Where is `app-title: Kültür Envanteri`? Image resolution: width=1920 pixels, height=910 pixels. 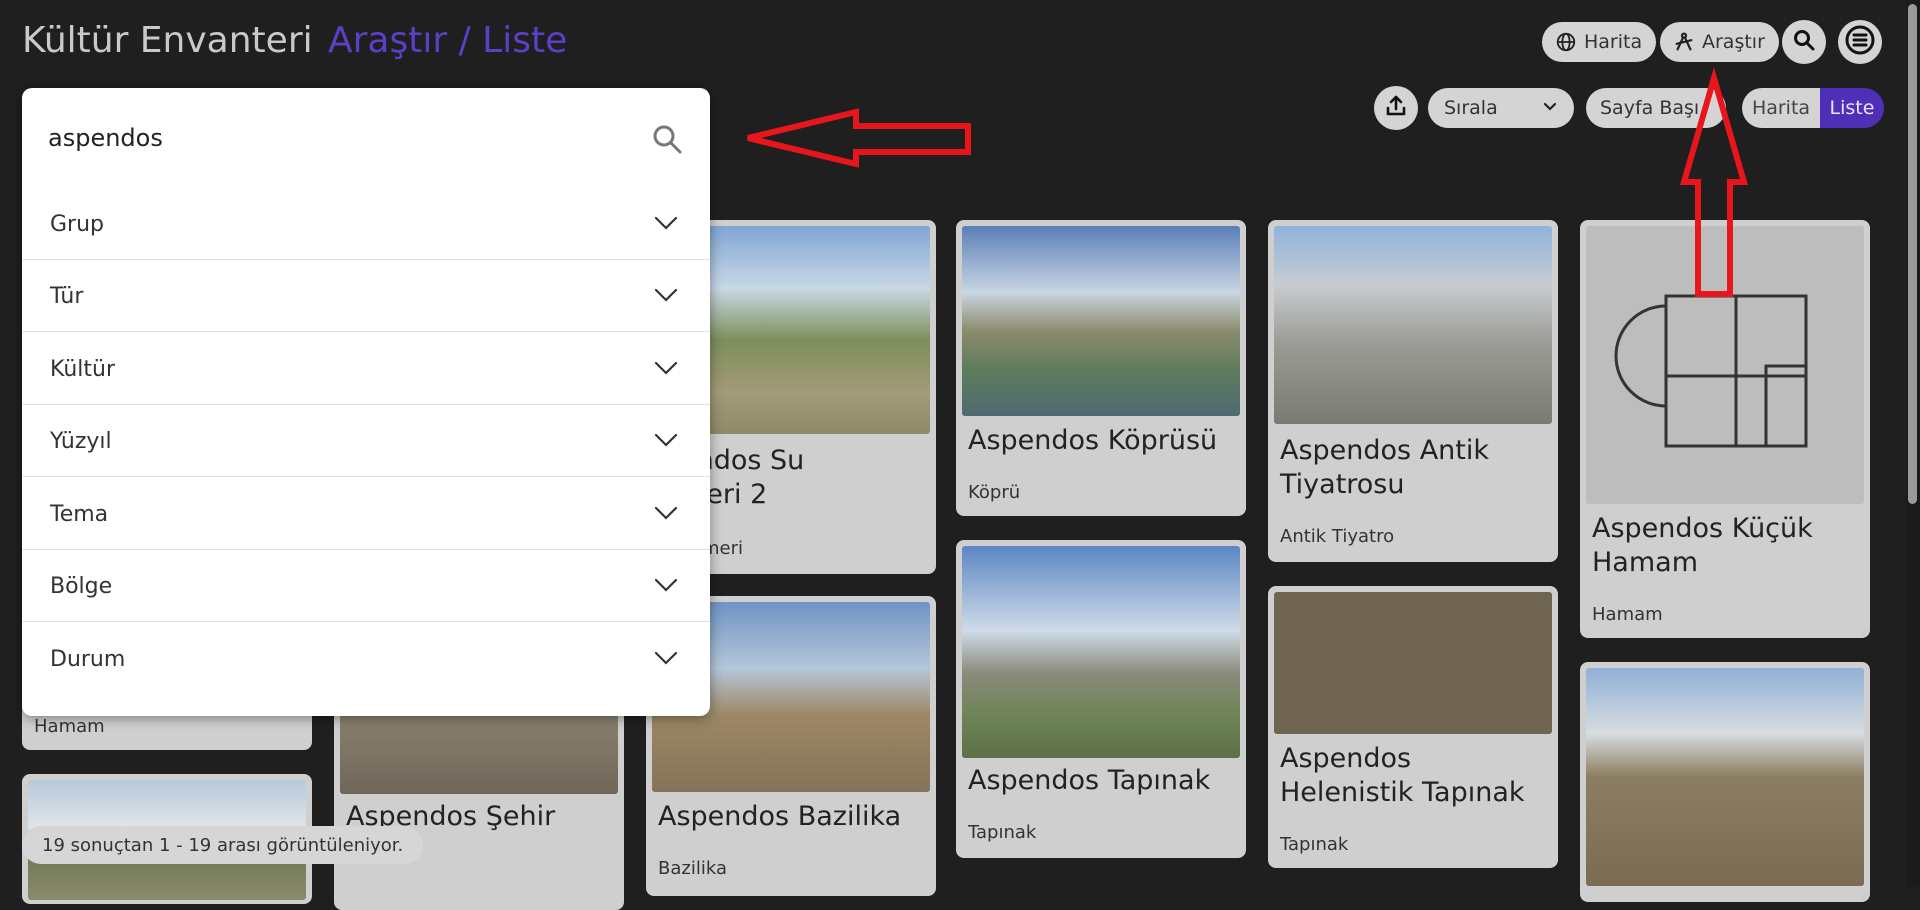
app-title: Kültür Envanteri is located at coordinates (167, 40).